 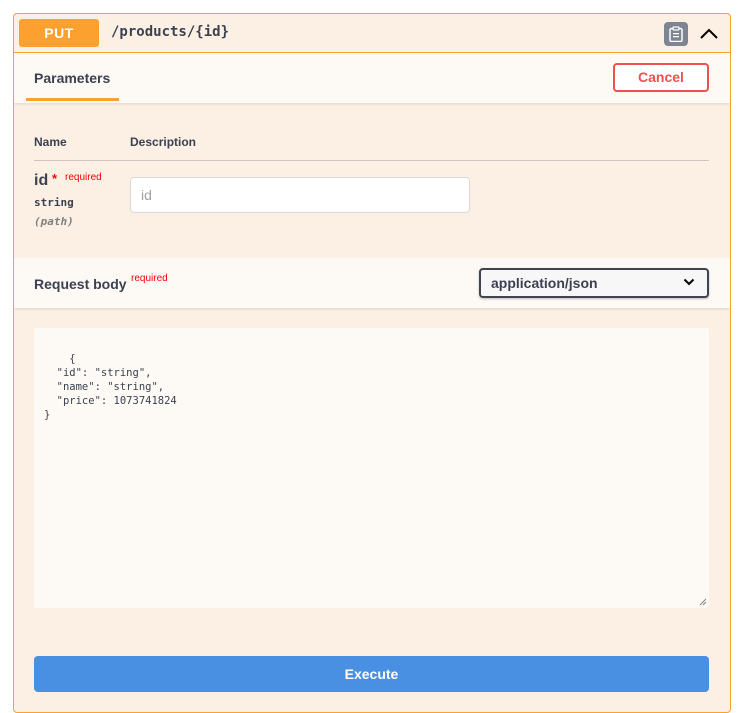 What do you see at coordinates (149, 278) in the screenshot?
I see `request-body-required-label: required` at bounding box center [149, 278].